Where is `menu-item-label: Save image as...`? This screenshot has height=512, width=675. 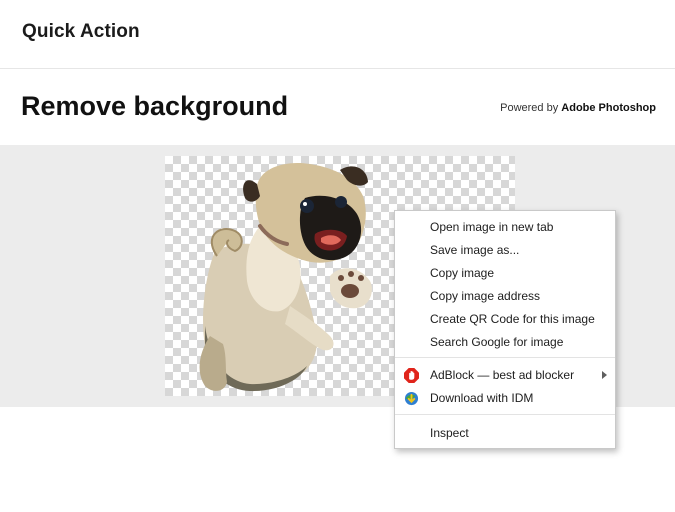 menu-item-label: Save image as... is located at coordinates (475, 250).